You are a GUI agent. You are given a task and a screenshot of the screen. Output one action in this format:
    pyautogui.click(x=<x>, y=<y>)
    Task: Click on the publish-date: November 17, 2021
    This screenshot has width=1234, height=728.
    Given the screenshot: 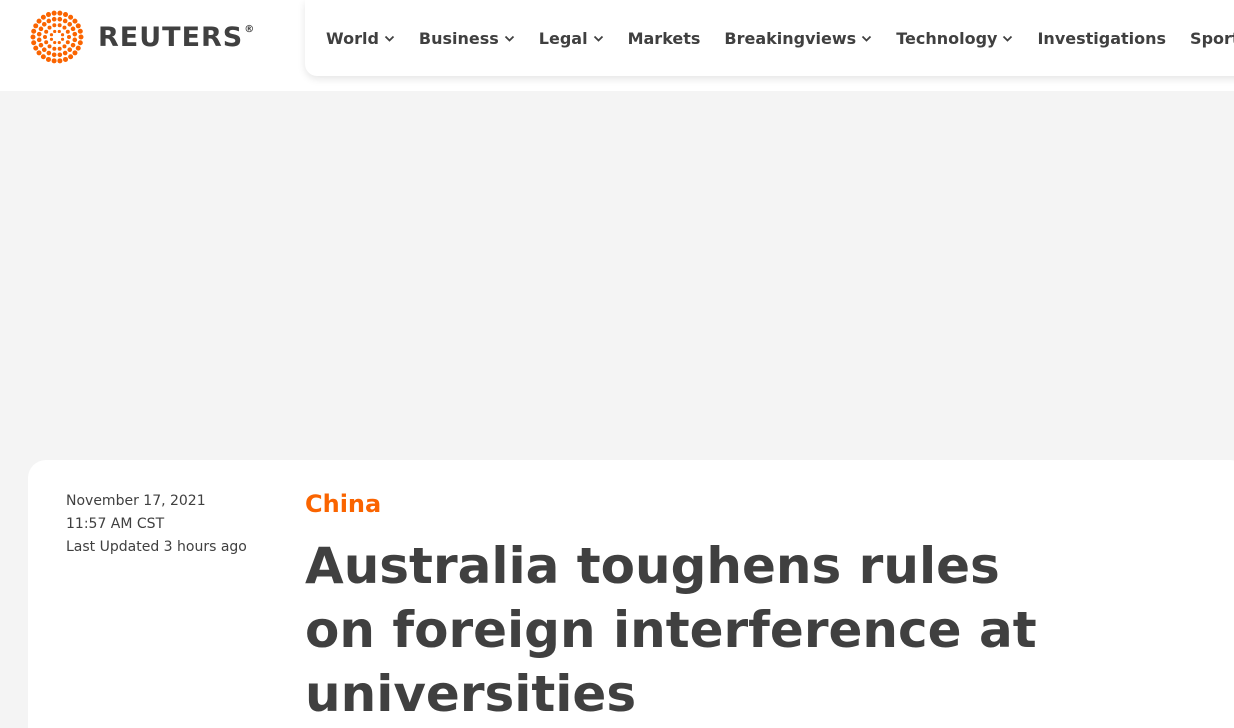 What is the action you would take?
    pyautogui.click(x=136, y=501)
    